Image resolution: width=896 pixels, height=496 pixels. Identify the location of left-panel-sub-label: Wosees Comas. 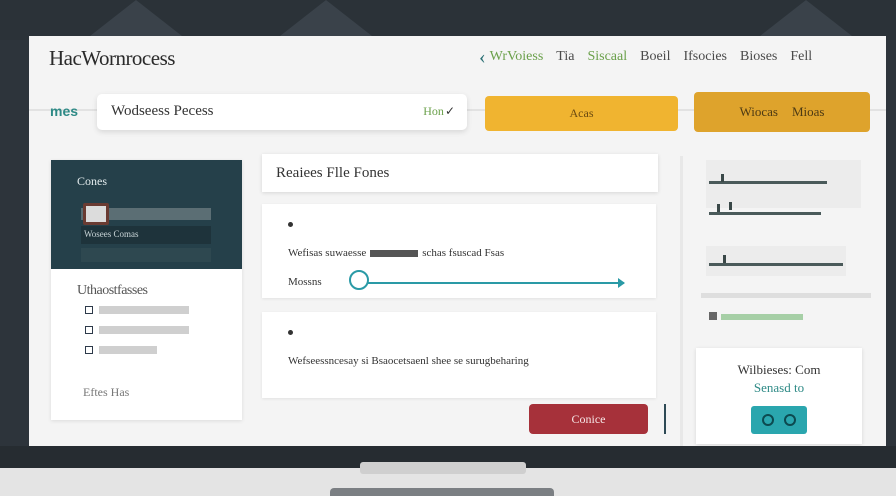
(146, 235).